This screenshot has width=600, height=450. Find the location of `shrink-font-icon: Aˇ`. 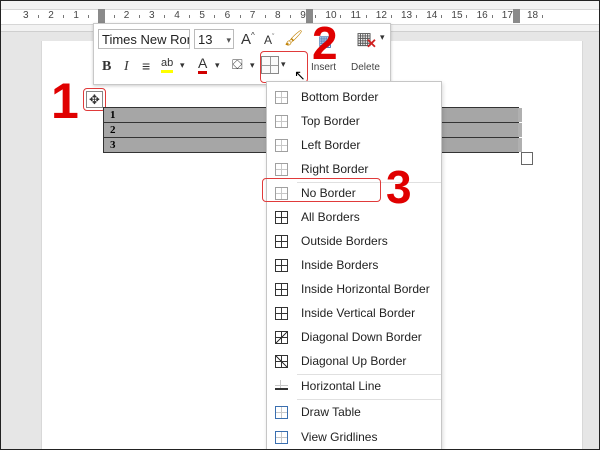

shrink-font-icon: Aˇ is located at coordinates (269, 40).